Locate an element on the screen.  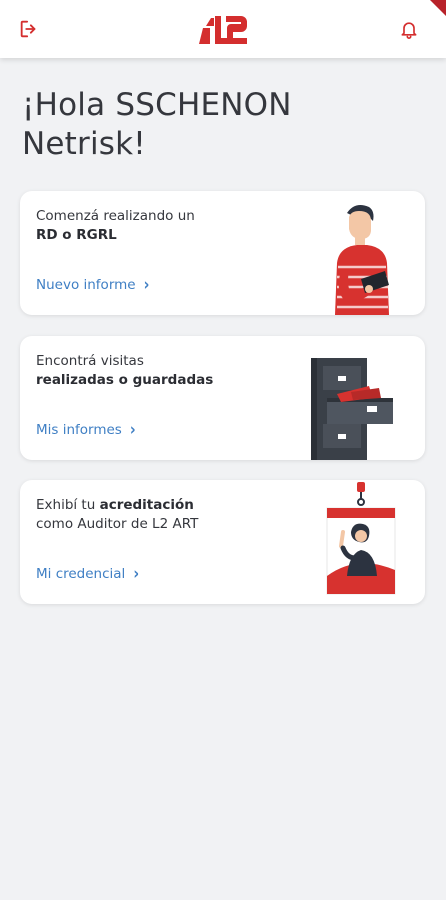
card-description: Comenzá realizando un RD o RGRL is located at coordinates (115, 225).